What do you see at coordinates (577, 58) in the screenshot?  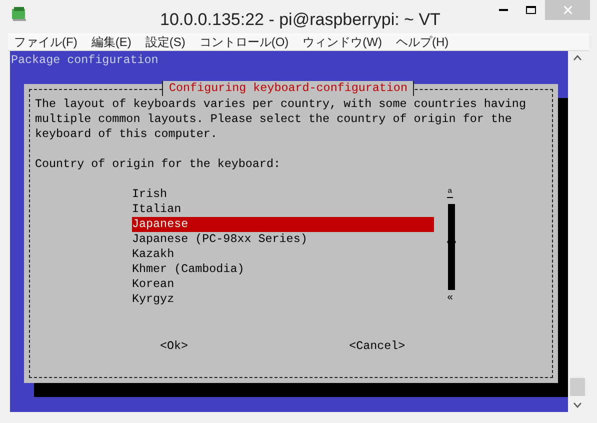 I see `scroll-up-icon` at bounding box center [577, 58].